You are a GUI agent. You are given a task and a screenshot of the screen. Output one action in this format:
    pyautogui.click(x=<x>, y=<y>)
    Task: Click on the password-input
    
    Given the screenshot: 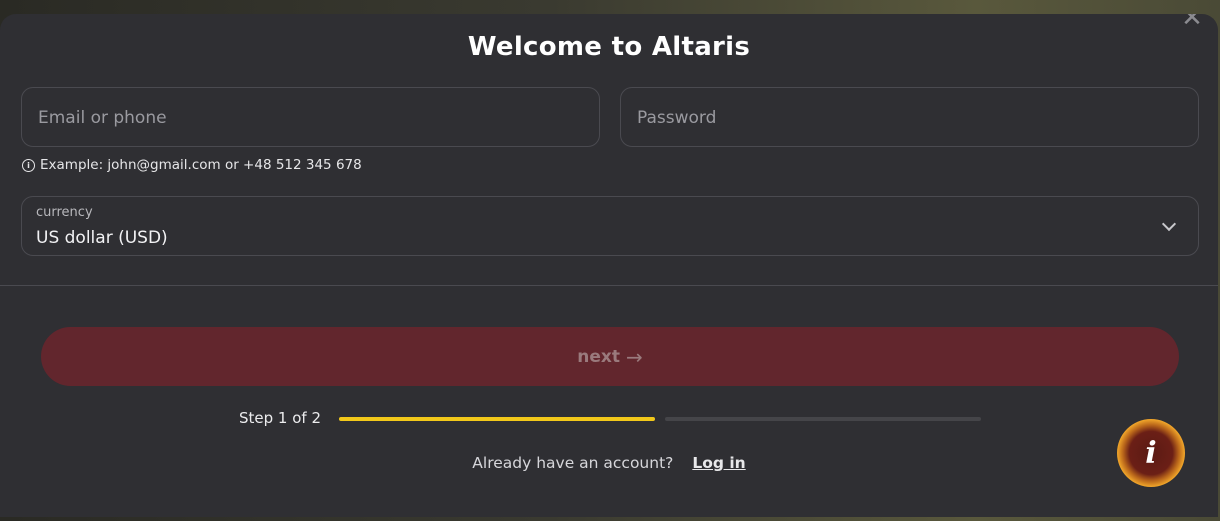 What is the action you would take?
    pyautogui.click(x=911, y=118)
    